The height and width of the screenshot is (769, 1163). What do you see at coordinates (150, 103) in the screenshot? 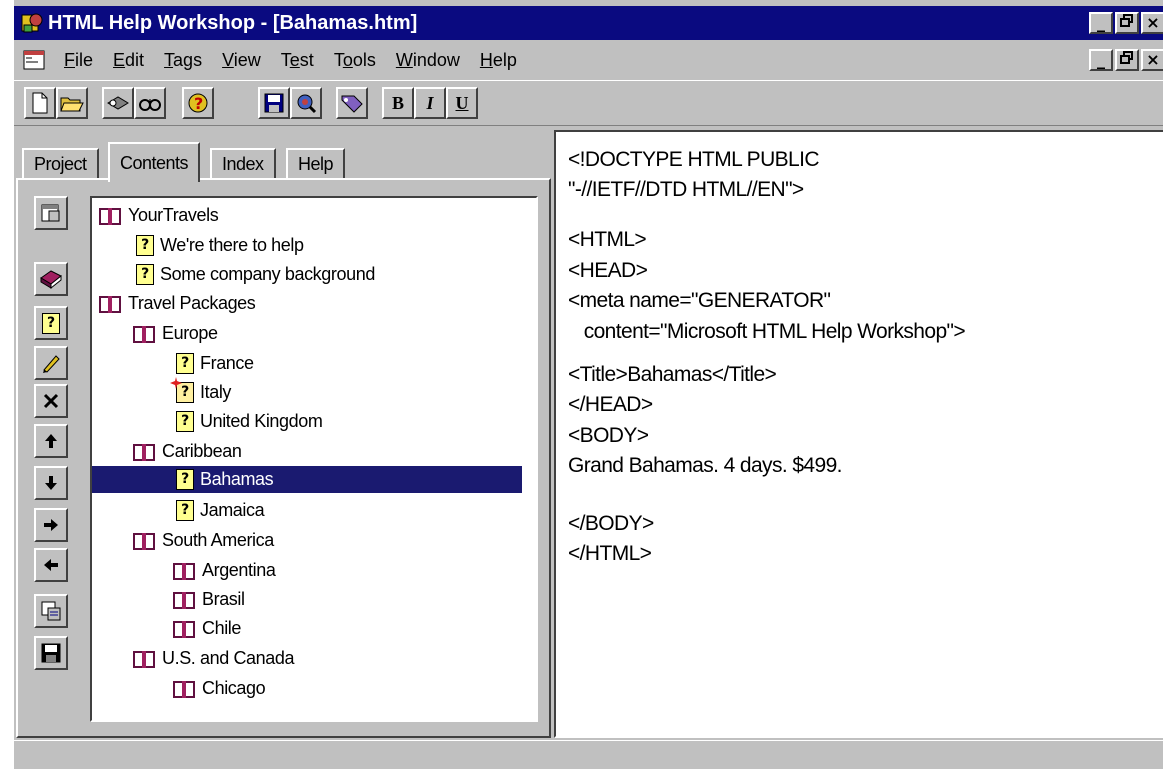
I see `view-compiled-icon` at bounding box center [150, 103].